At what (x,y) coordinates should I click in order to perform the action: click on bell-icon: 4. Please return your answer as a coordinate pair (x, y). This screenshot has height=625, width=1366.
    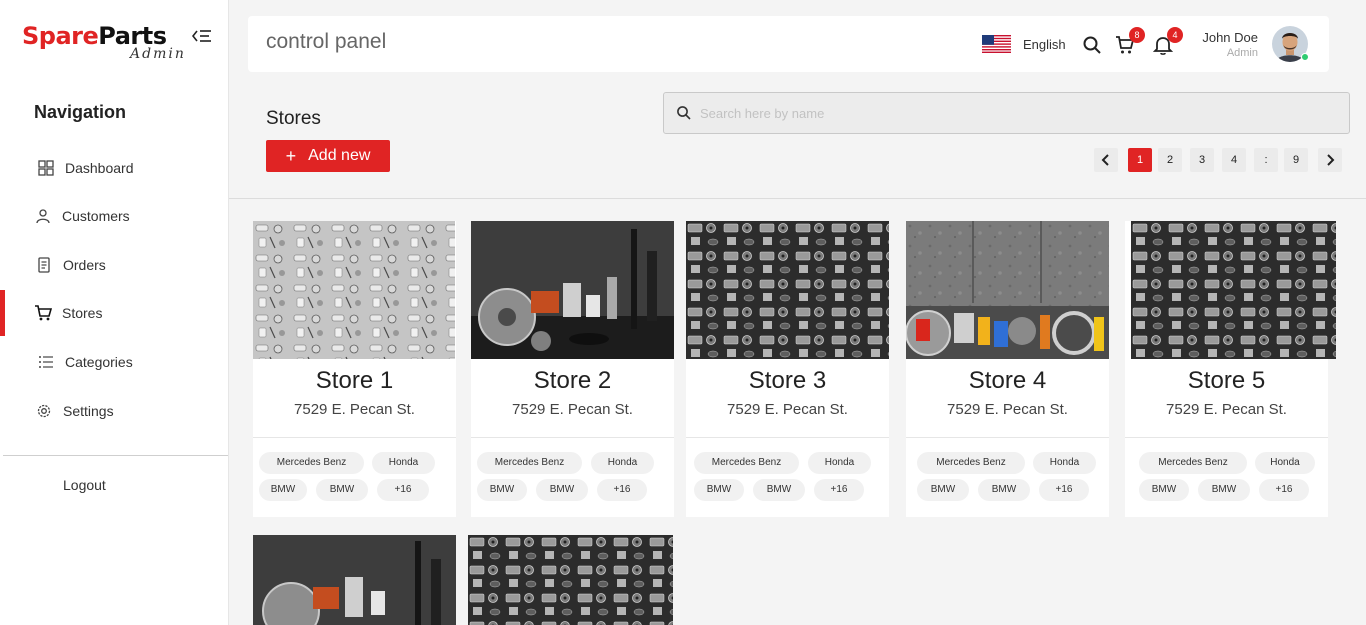
    Looking at the image, I should click on (1167, 41).